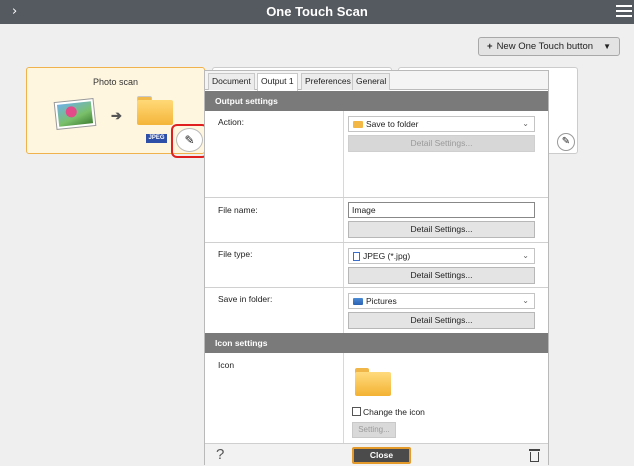 The image size is (634, 466). Describe the element at coordinates (356, 411) in the screenshot. I see `checkbox-box` at that location.